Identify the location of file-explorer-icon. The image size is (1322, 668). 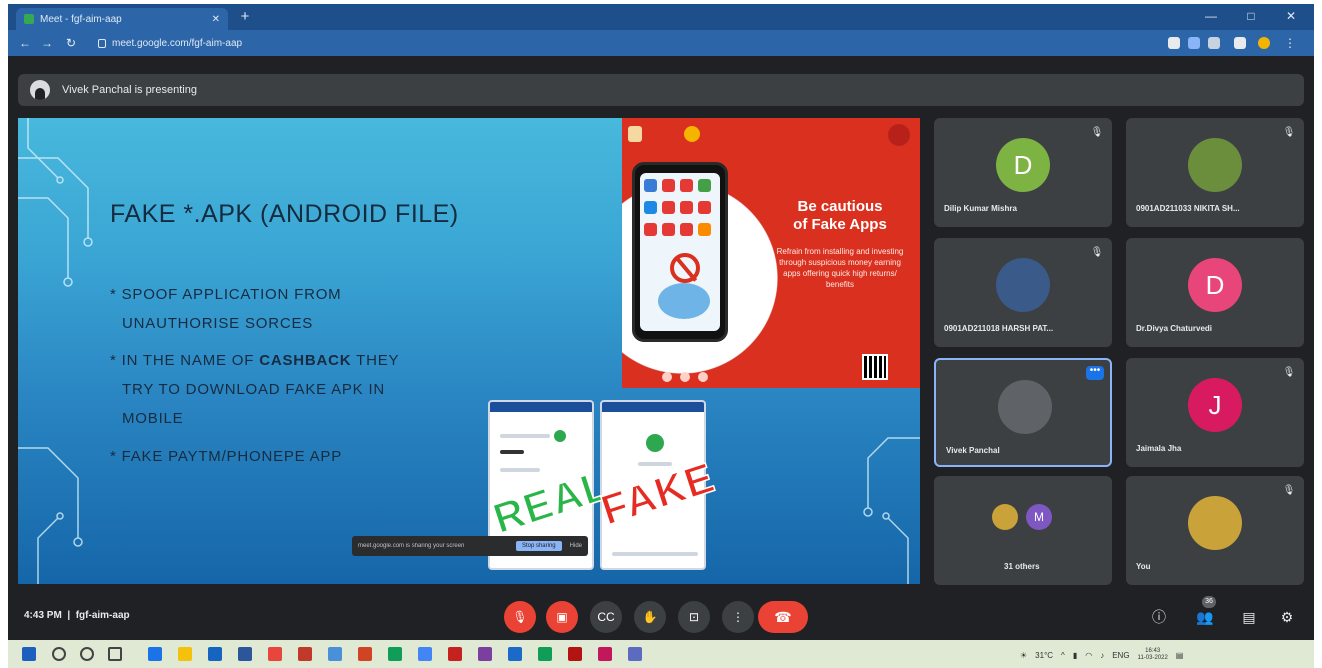
(185, 654).